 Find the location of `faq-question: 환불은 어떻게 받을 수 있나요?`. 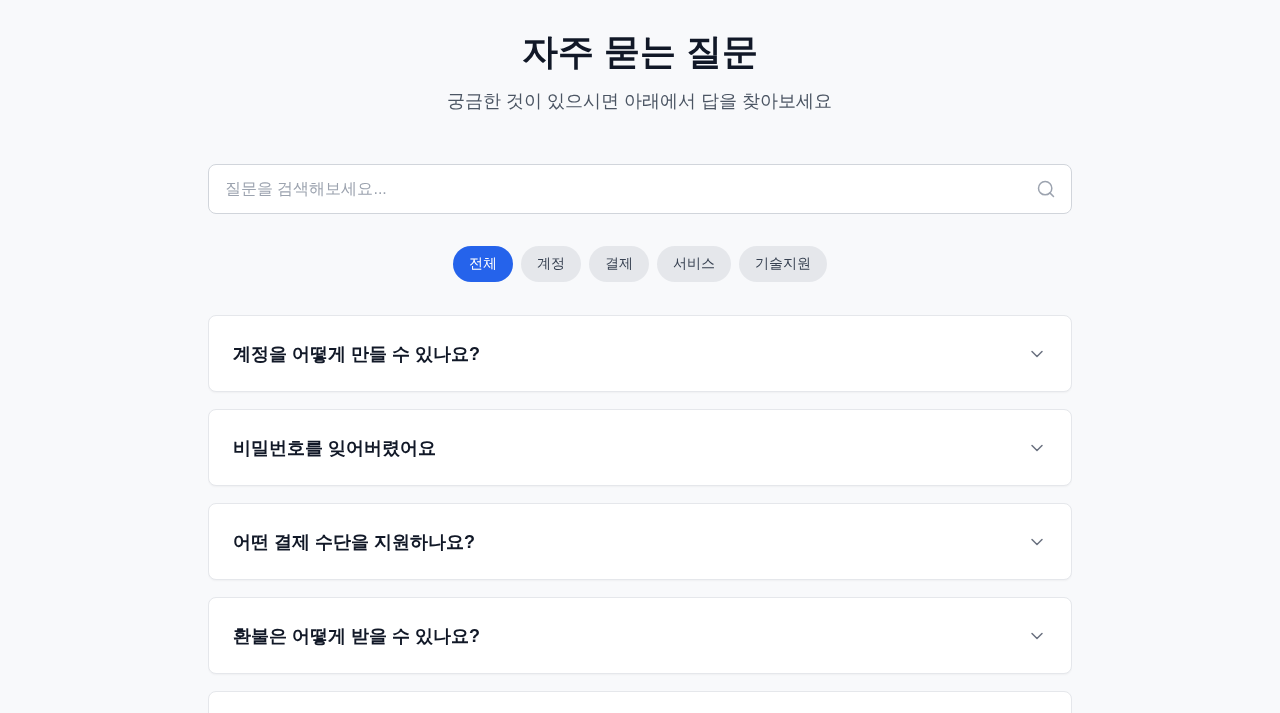

faq-question: 환불은 어떻게 받을 수 있나요? is located at coordinates (356, 636).